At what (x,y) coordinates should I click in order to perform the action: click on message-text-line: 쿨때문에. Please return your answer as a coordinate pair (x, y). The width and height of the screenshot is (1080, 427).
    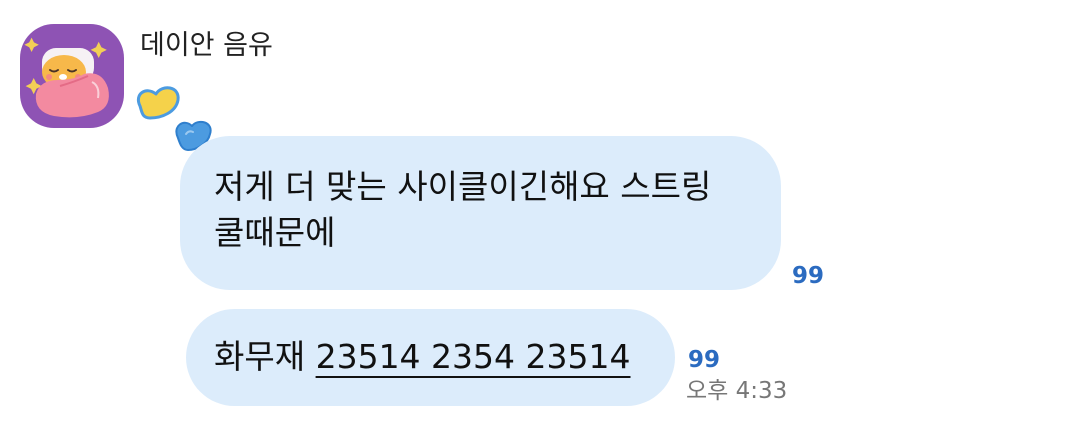
    Looking at the image, I should click on (275, 232).